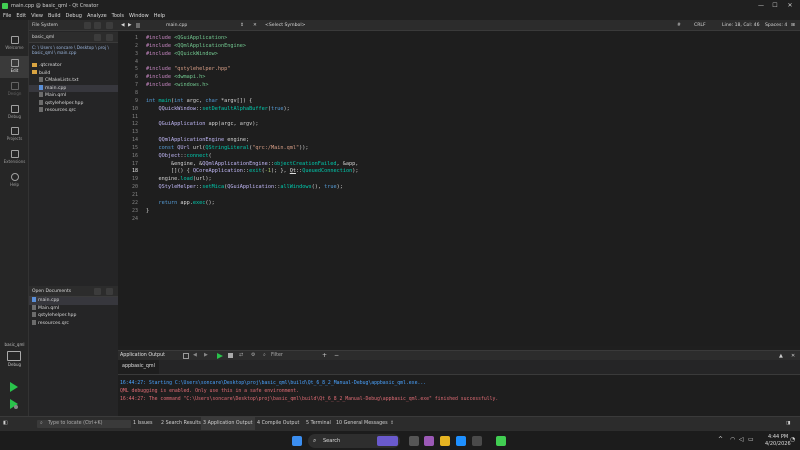 The image size is (800, 450). I want to click on code-line: int main(int argc, char *argv[]) {, so click(199, 101).